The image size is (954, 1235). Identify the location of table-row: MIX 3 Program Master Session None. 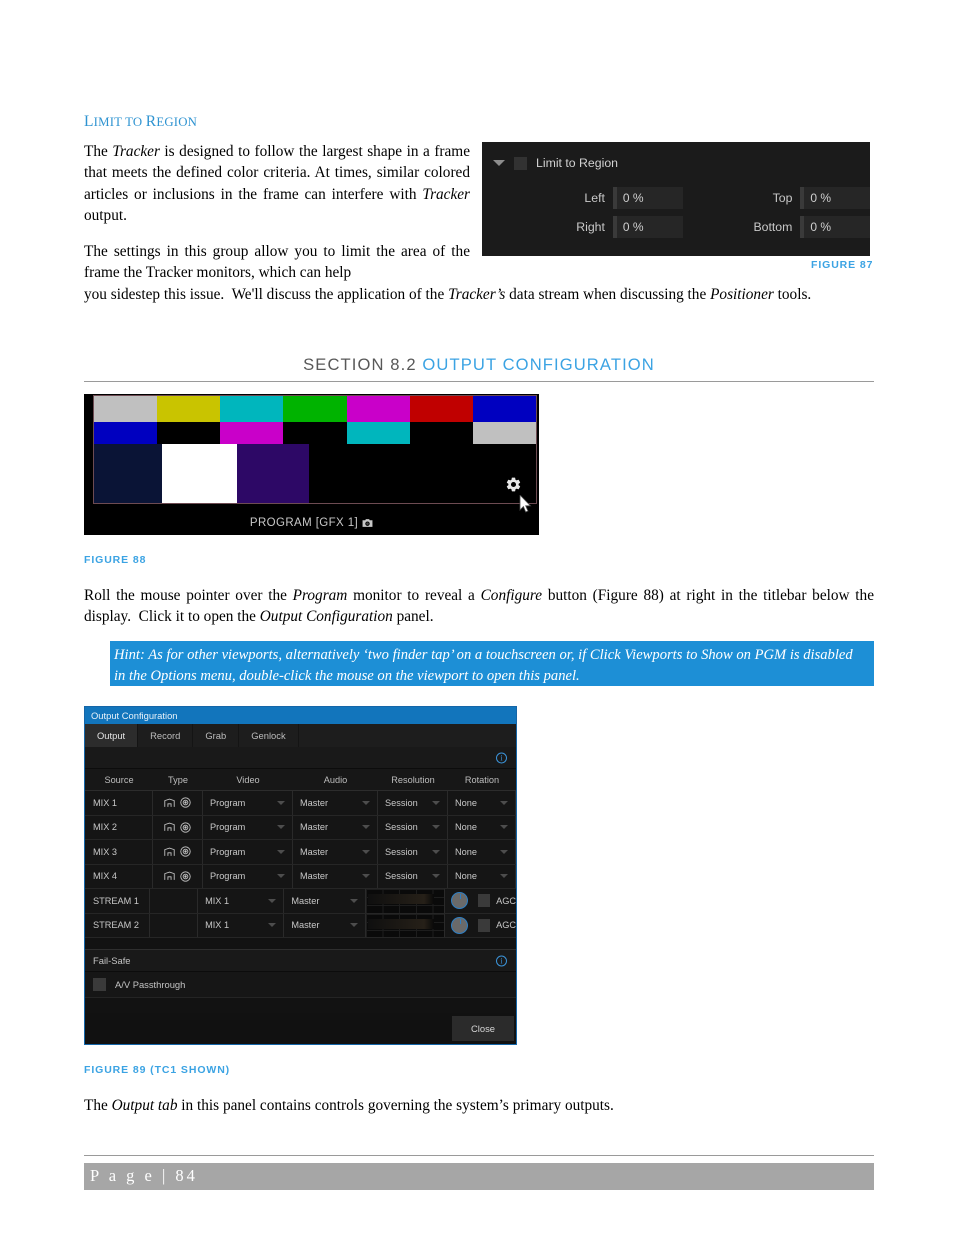
(300, 852).